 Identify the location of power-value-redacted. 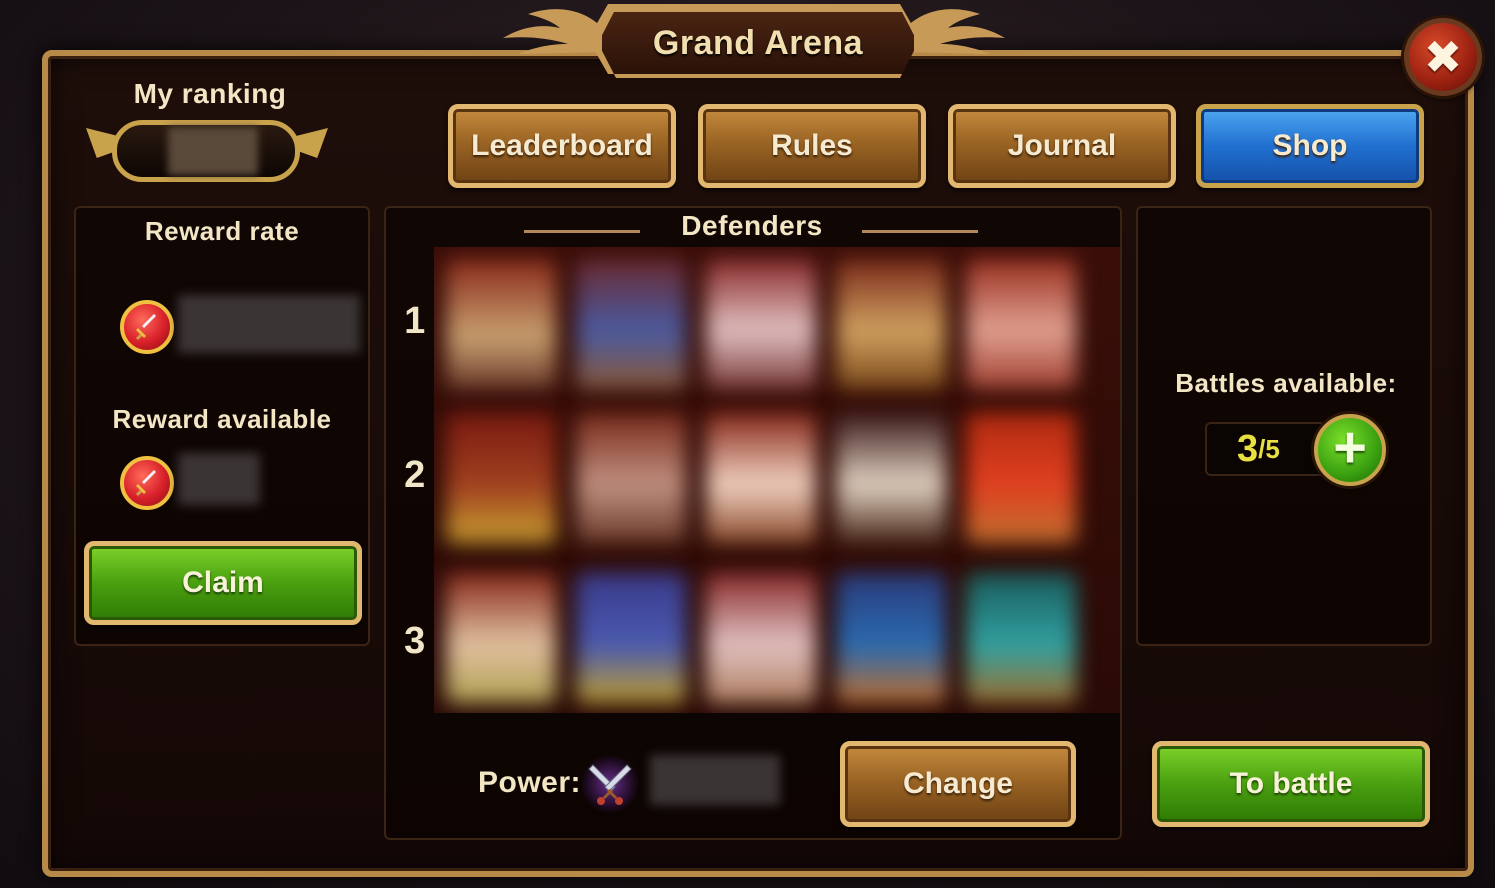
(715, 780).